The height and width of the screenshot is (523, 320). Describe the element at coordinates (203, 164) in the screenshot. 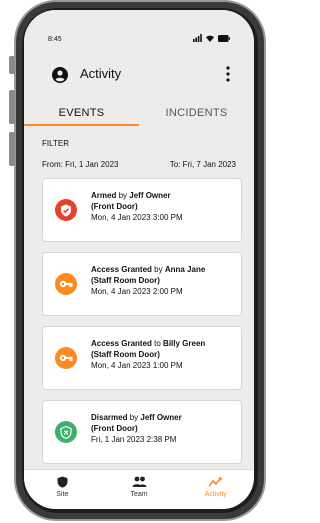

I see `filter-to-date: To: Fri, 7 Jan 2023` at that location.